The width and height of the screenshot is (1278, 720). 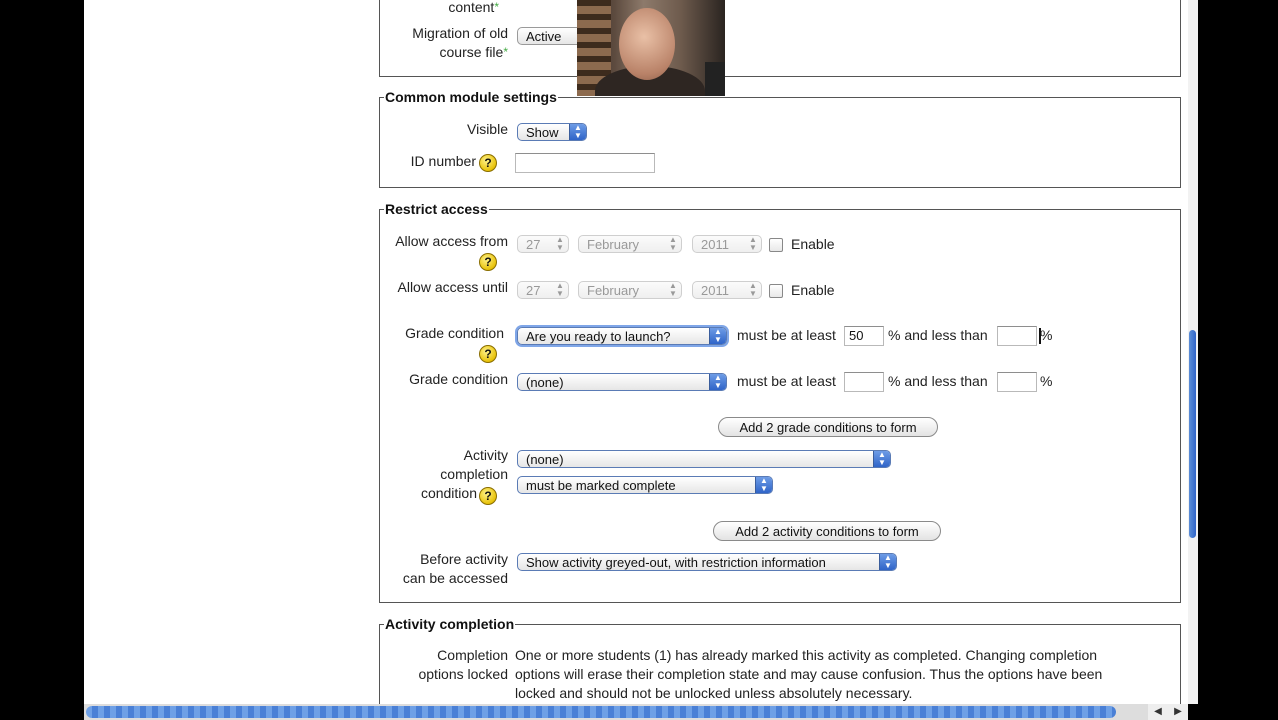 I want to click on common-module-fieldset, so click(x=780, y=142).